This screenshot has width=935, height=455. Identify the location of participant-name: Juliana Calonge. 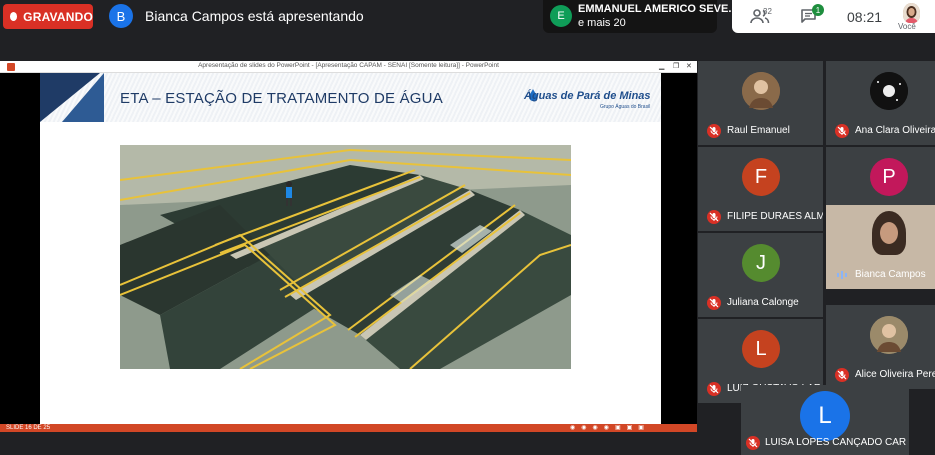
(763, 302).